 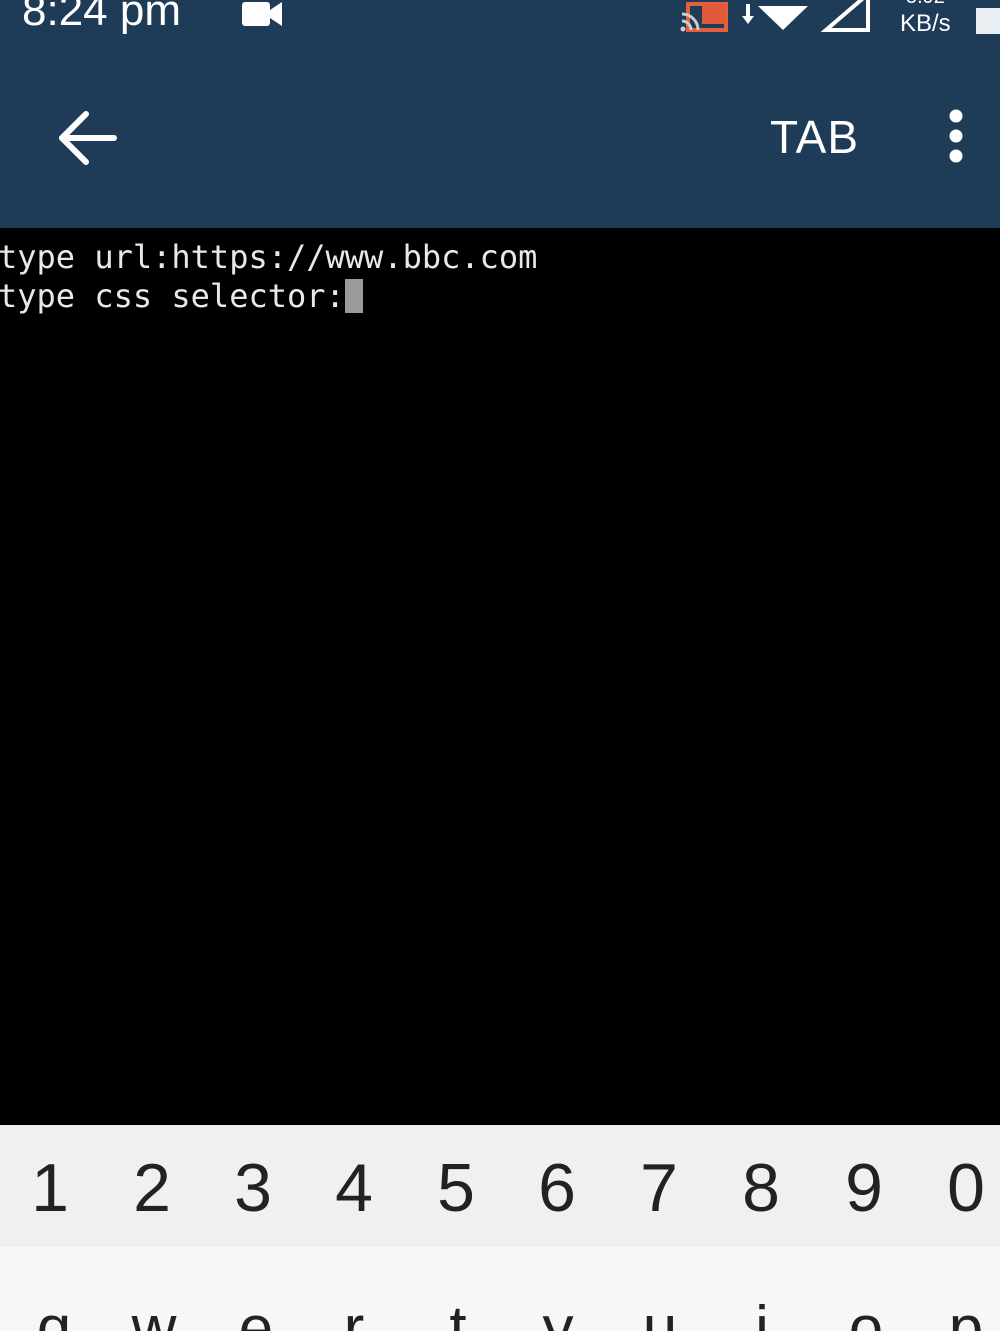 I want to click on key-6: 6, so click(x=557, y=1188).